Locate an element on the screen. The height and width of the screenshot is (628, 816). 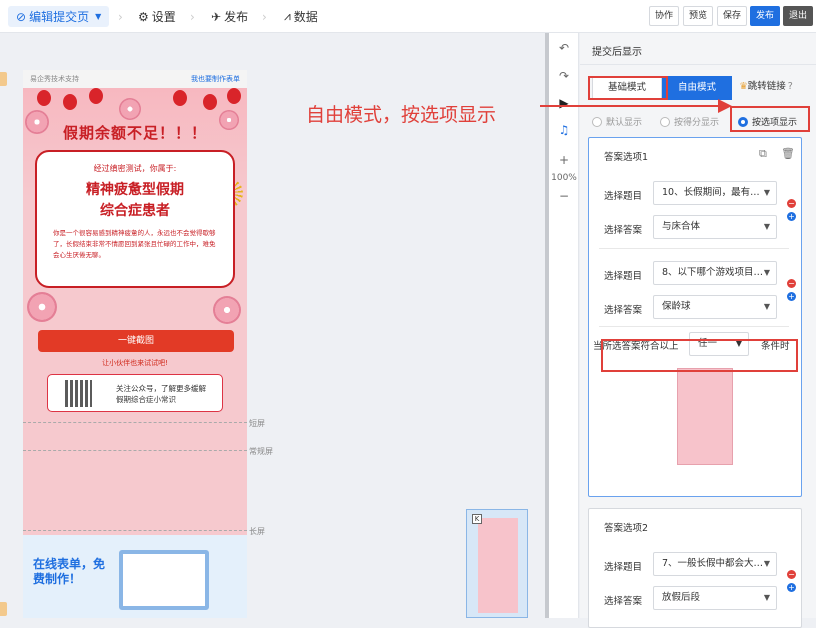
copy-icon: ⧉ is located at coordinates (763, 154).